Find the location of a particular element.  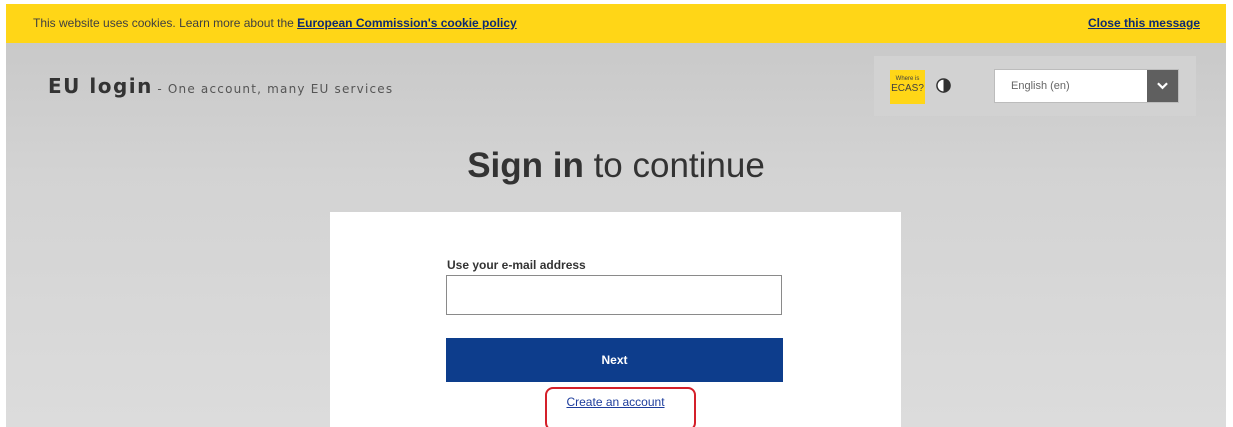

page-title: Sign in to continue is located at coordinates (616, 166).